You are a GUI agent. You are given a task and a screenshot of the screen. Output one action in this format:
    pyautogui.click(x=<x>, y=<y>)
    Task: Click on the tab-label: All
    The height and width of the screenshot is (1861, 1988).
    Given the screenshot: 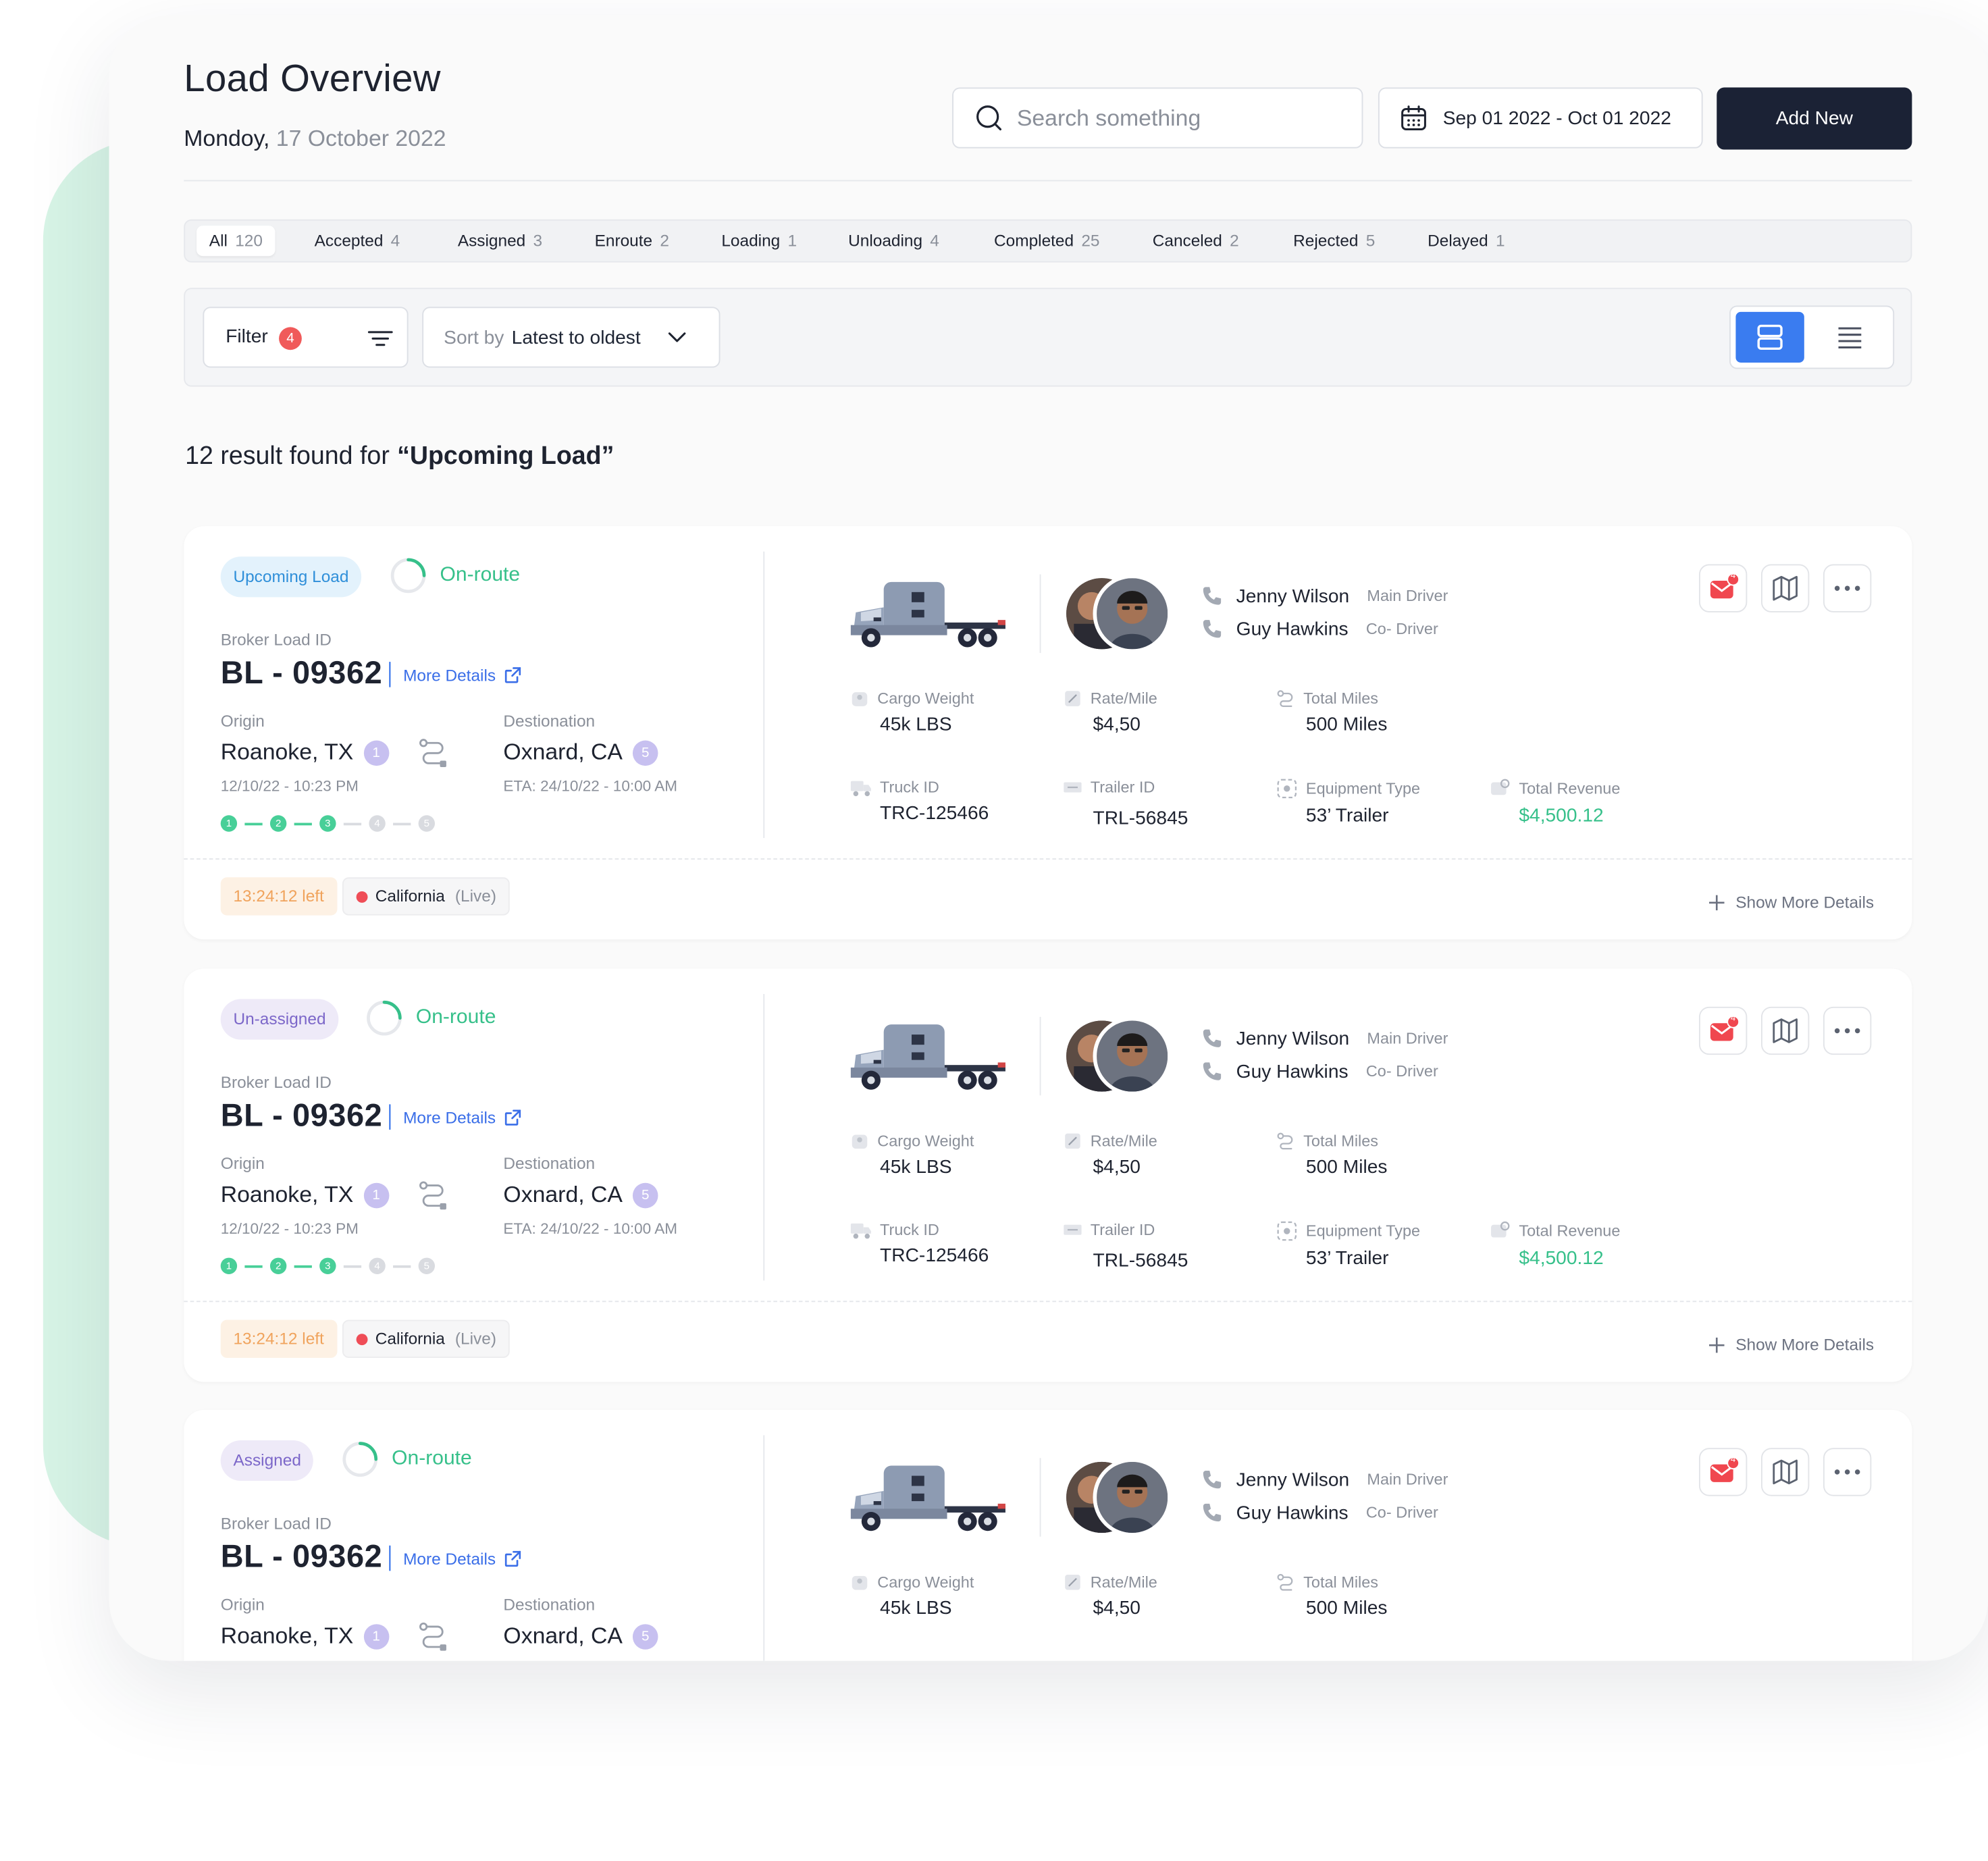 What is the action you would take?
    pyautogui.click(x=218, y=240)
    